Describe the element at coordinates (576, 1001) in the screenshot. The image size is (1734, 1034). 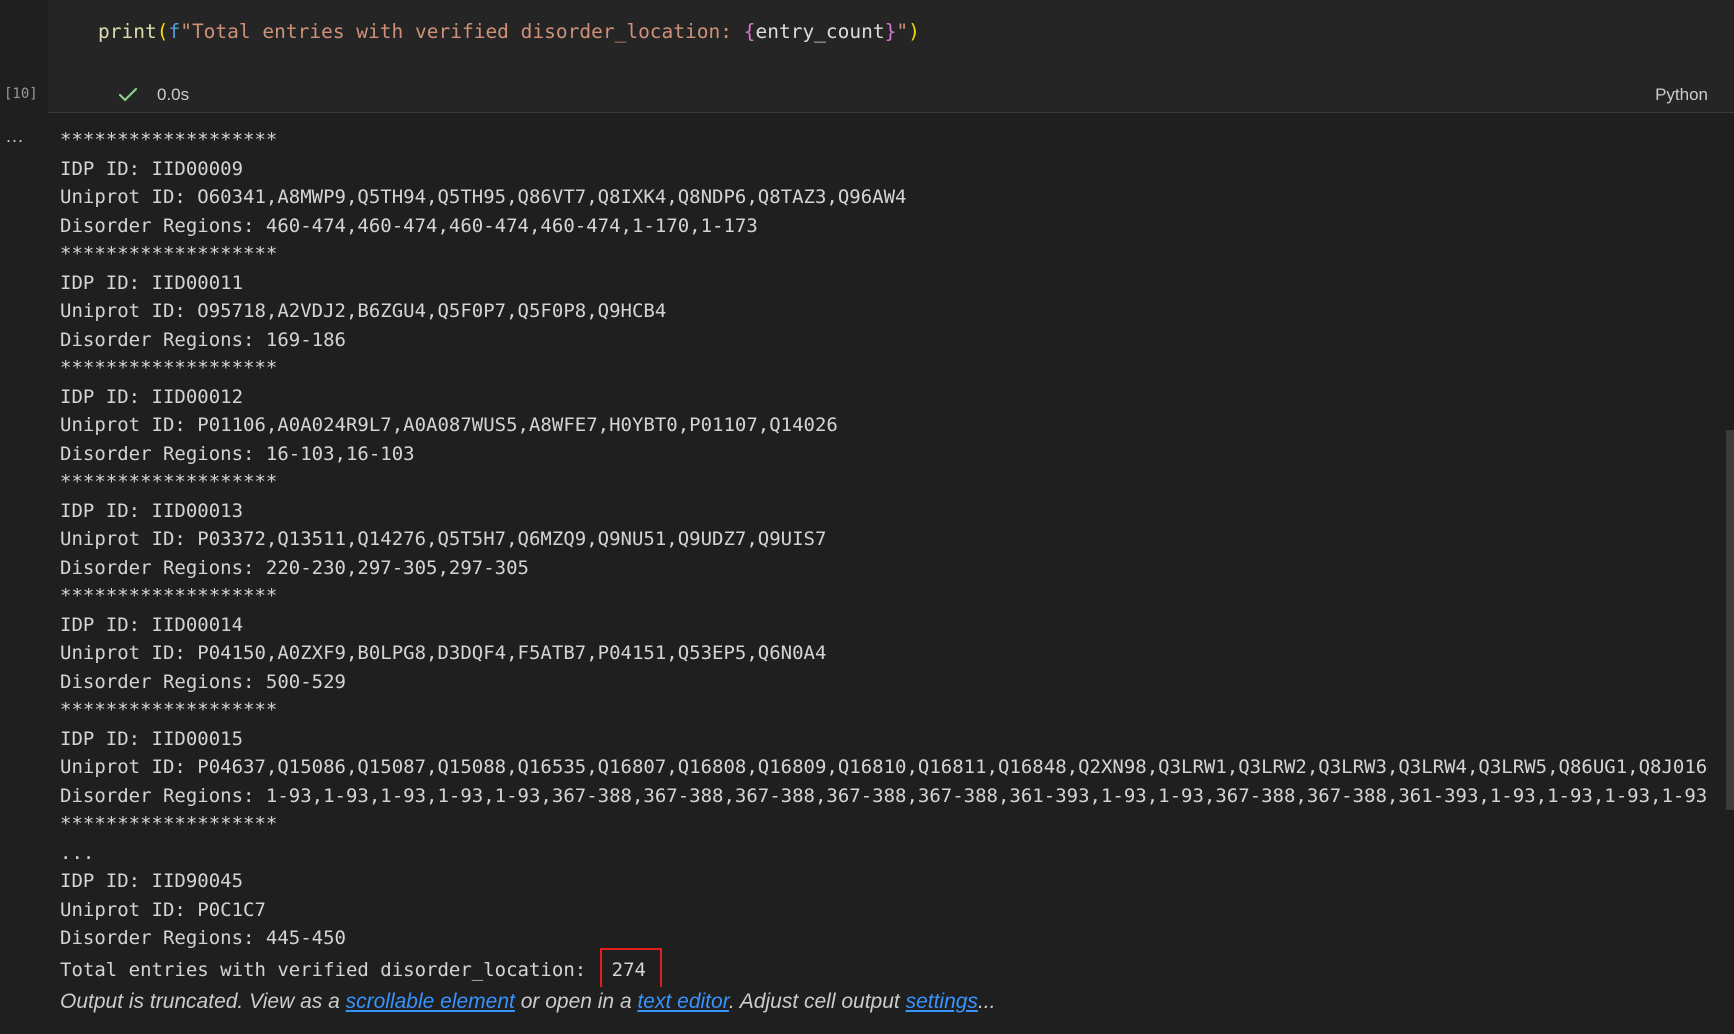
I see `truncated-text: or open in a` at that location.